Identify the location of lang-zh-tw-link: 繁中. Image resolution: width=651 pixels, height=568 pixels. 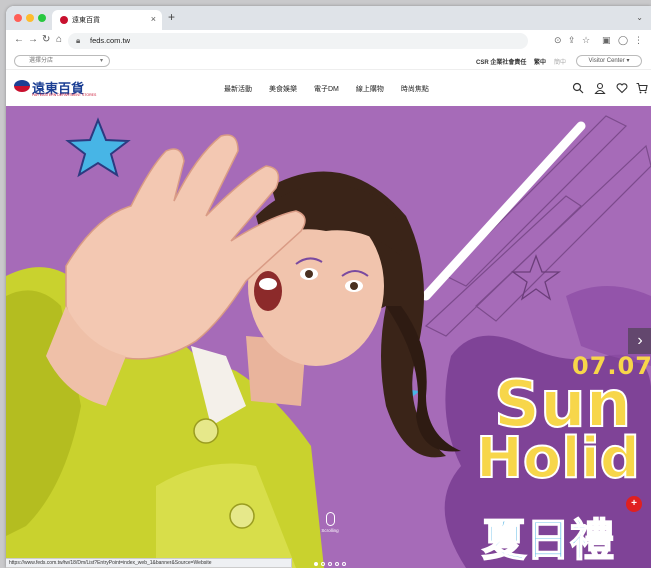
(540, 61).